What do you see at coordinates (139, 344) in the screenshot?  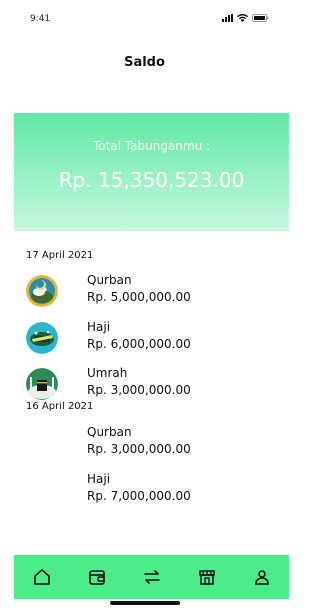 I see `transaction-amount: Rp. 6,000,000.00` at bounding box center [139, 344].